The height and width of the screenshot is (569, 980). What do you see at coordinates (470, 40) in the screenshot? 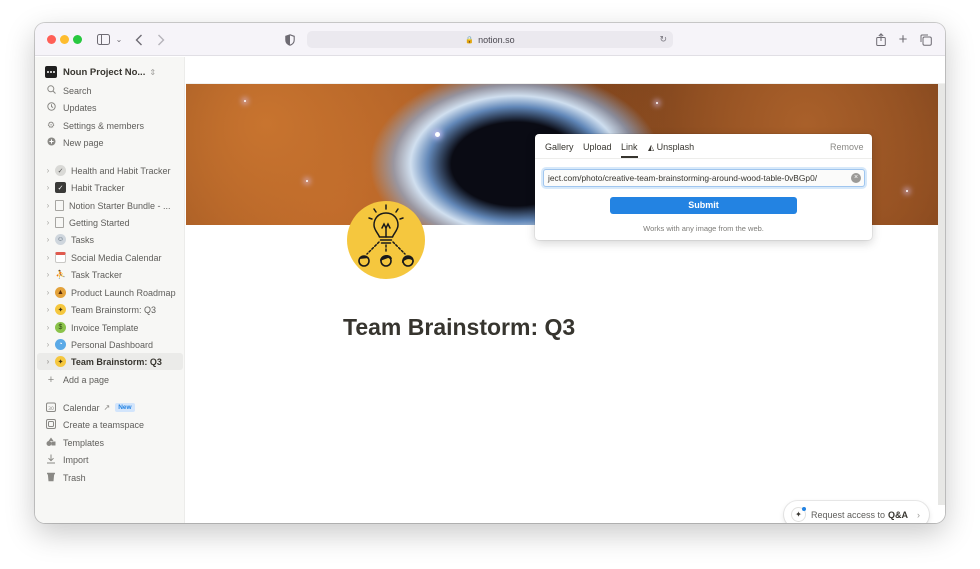
I see `lock-icon: 🔒` at bounding box center [470, 40].